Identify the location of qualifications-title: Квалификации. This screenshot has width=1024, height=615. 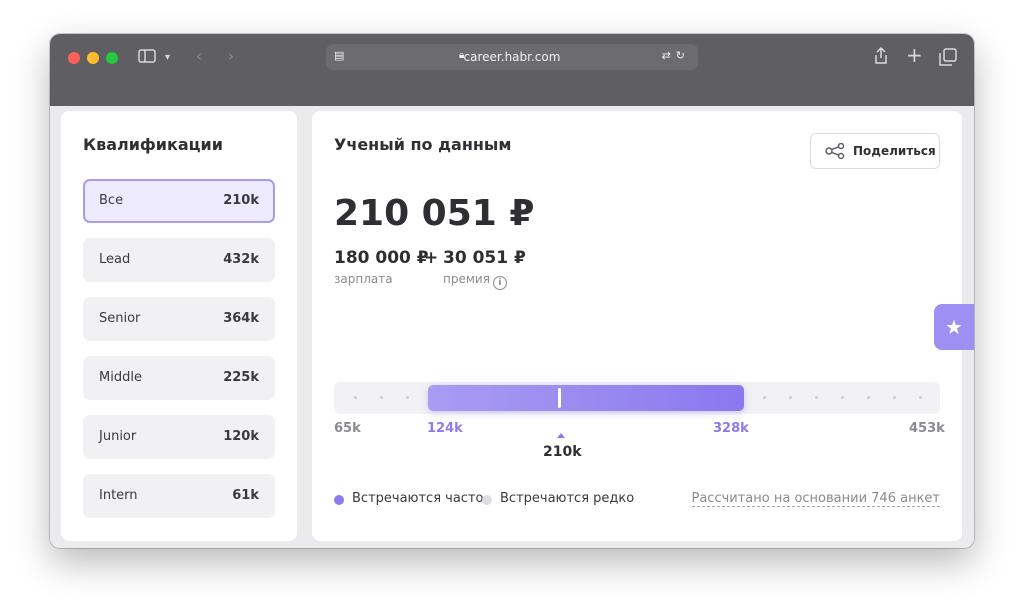
(153, 144).